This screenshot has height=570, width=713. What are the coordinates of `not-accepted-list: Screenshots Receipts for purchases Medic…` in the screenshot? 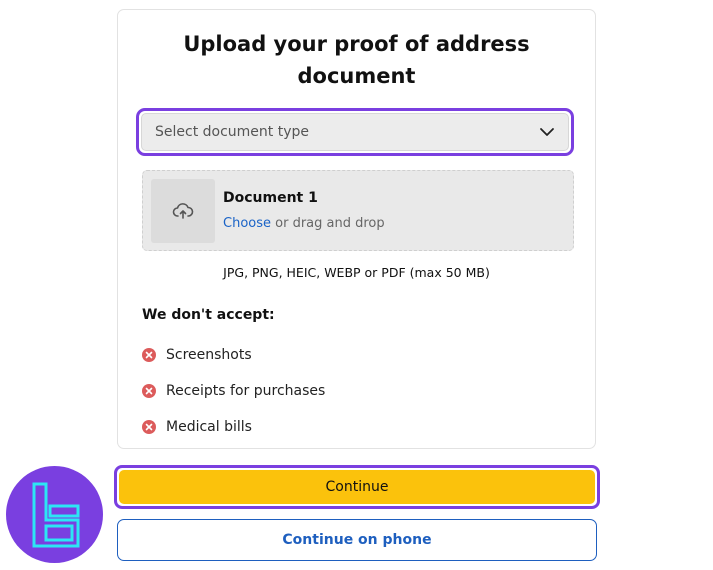 It's located at (233, 391).